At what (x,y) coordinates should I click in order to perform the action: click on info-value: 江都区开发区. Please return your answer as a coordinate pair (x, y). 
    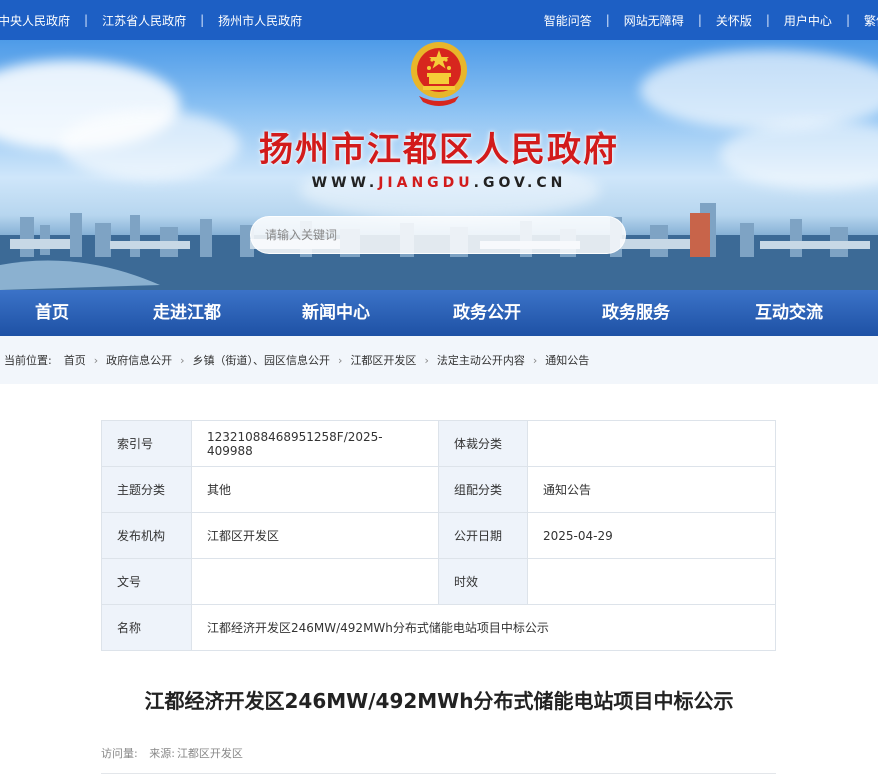
    Looking at the image, I should click on (315, 535).